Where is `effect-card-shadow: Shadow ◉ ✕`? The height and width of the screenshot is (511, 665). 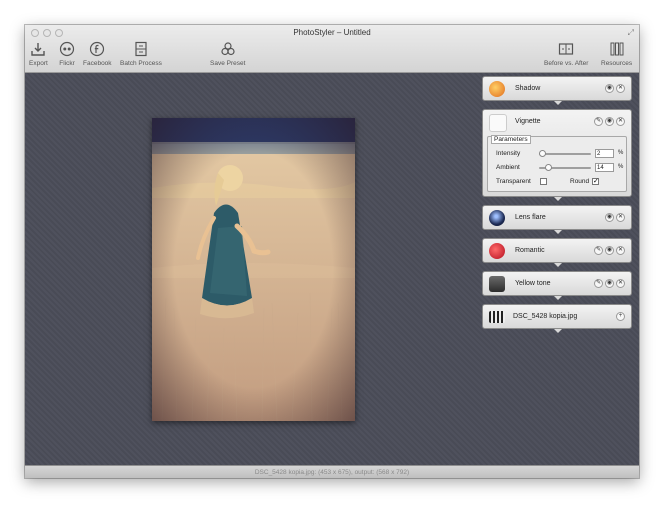
effect-card-shadow: Shadow ◉ ✕ is located at coordinates (557, 90).